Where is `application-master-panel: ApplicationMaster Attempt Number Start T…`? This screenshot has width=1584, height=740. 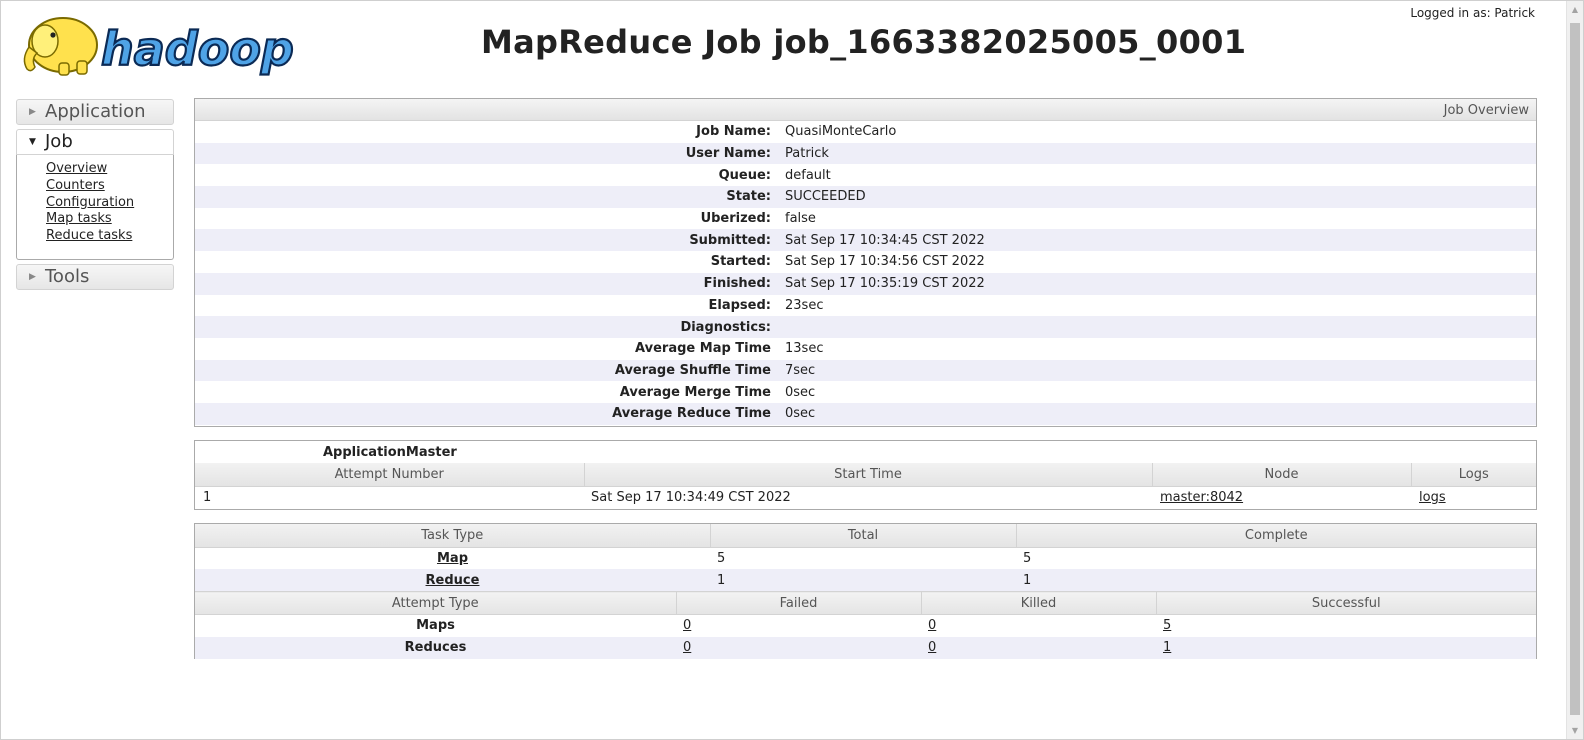
application-master-panel: ApplicationMaster Attempt Number Start T… is located at coordinates (865, 475).